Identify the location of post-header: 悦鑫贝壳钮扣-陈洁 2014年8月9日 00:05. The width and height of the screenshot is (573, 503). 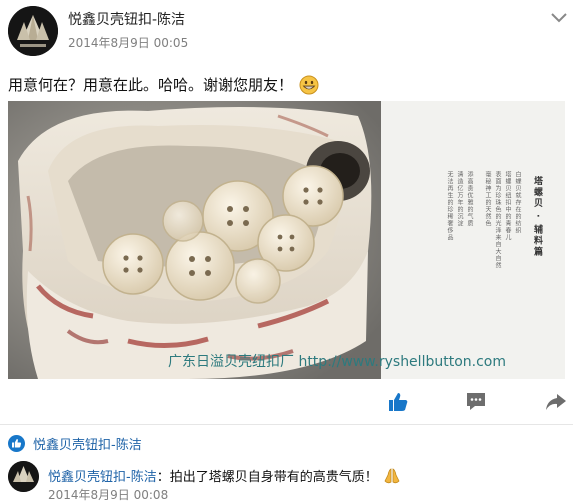
(286, 32).